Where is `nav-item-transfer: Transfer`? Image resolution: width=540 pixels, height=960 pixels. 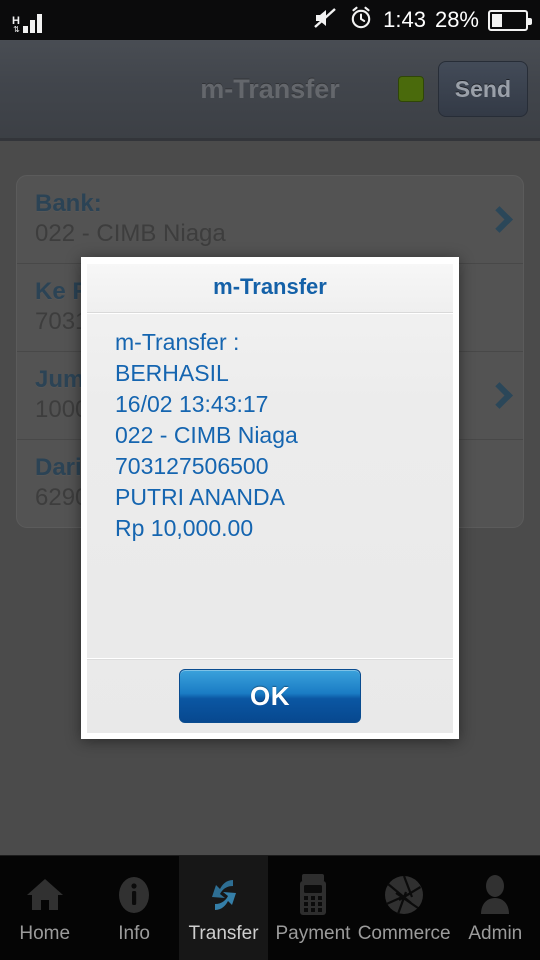 nav-item-transfer: Transfer is located at coordinates (223, 908).